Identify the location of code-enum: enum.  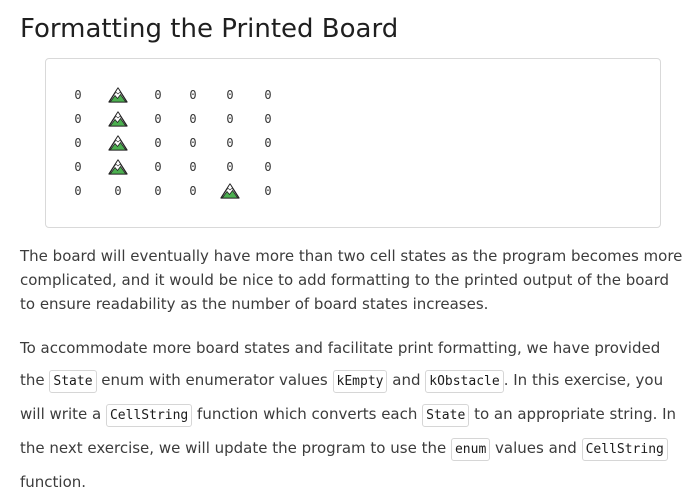
(470, 449).